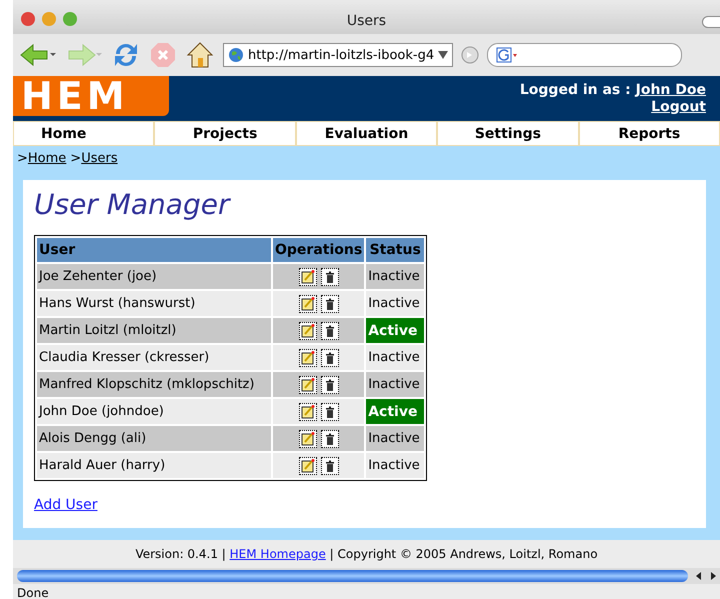  What do you see at coordinates (154, 303) in the screenshot?
I see `user-cell: Hans Wurst (hanswurst)` at bounding box center [154, 303].